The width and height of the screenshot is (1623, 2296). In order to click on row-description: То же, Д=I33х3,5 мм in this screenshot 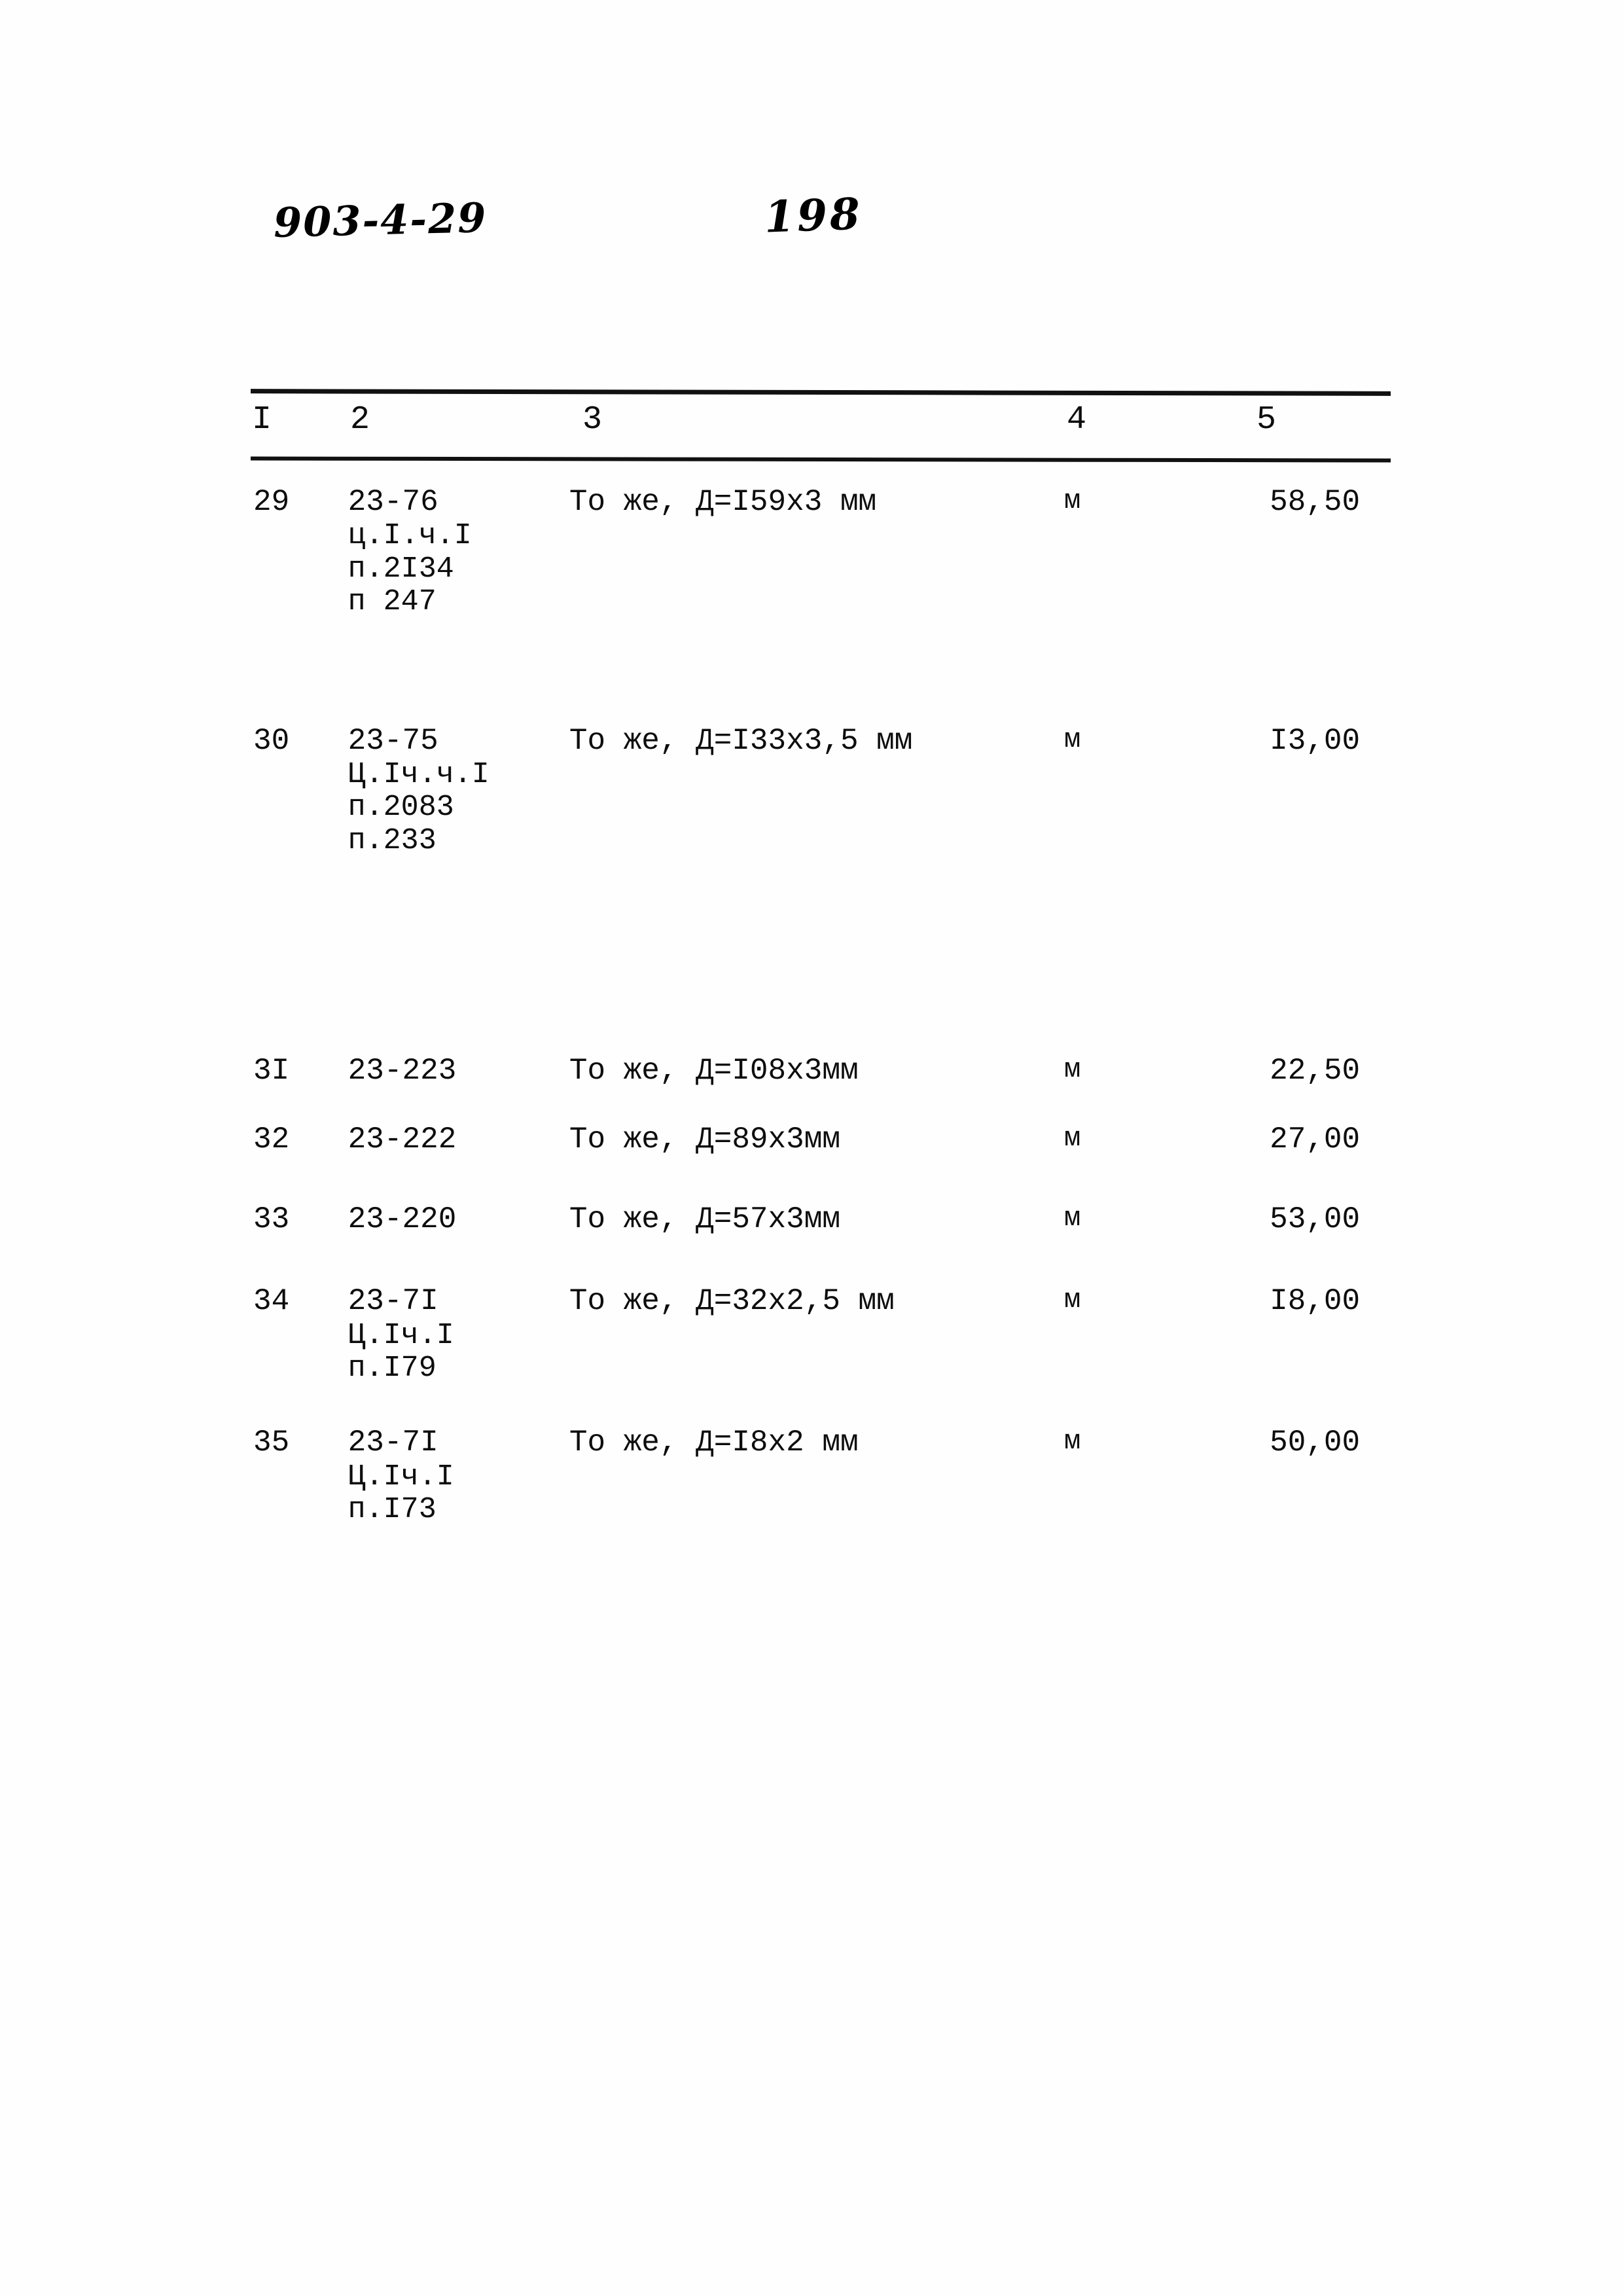, I will do `click(741, 740)`.